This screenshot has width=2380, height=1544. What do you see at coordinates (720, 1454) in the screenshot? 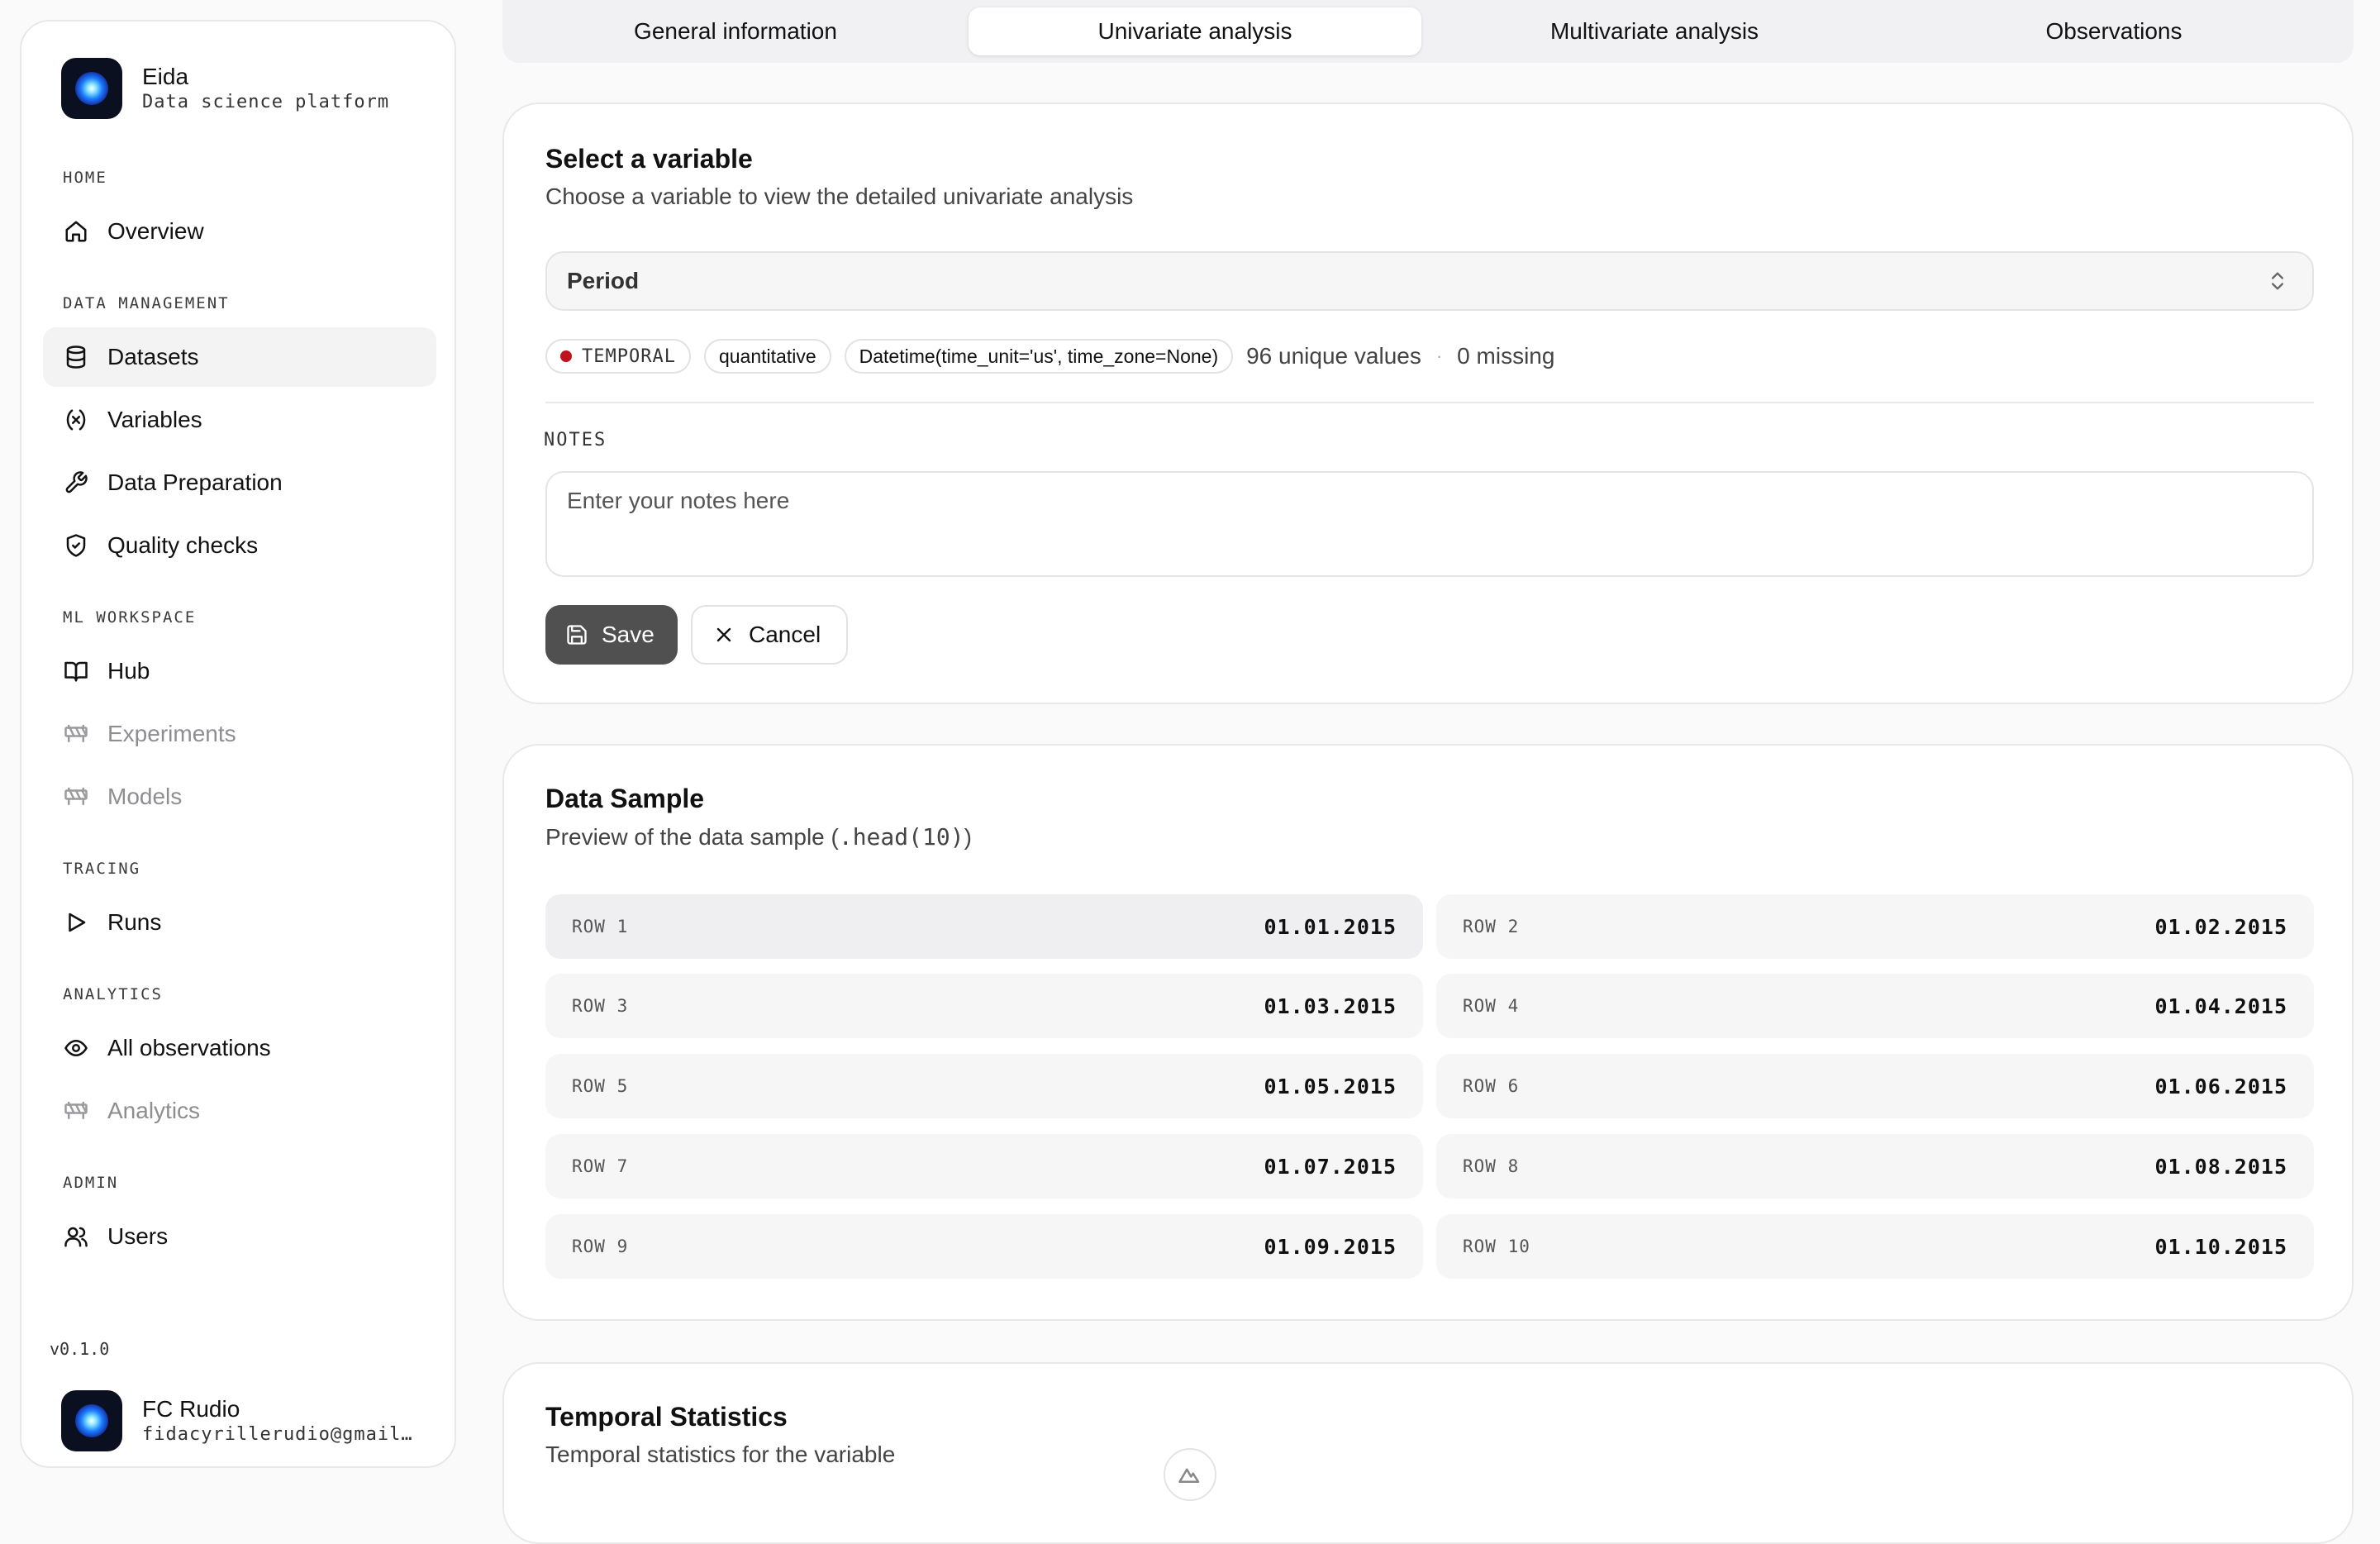
I see `card-subtitle: Temporal statistics for the variable` at bounding box center [720, 1454].